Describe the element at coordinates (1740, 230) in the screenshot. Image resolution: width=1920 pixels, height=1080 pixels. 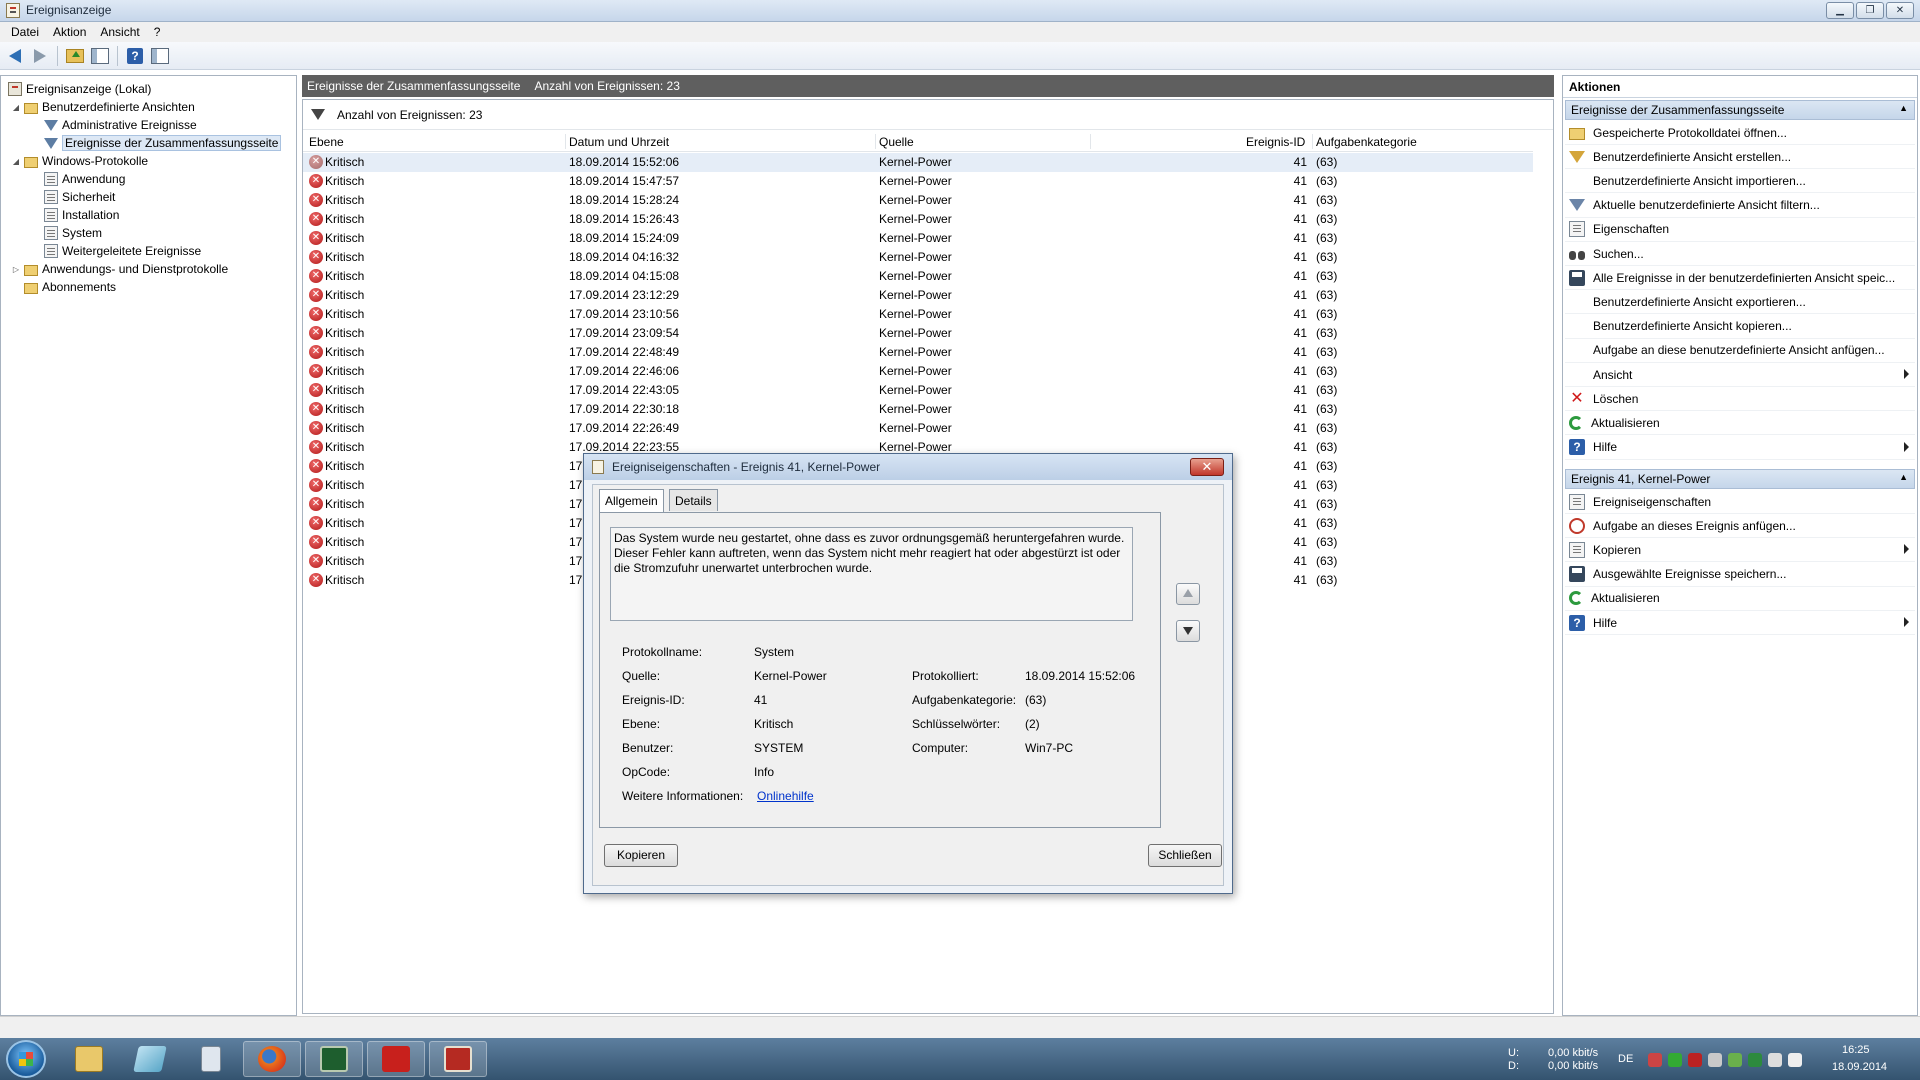
I see `action-eigenschaften: Eigenschaften` at that location.